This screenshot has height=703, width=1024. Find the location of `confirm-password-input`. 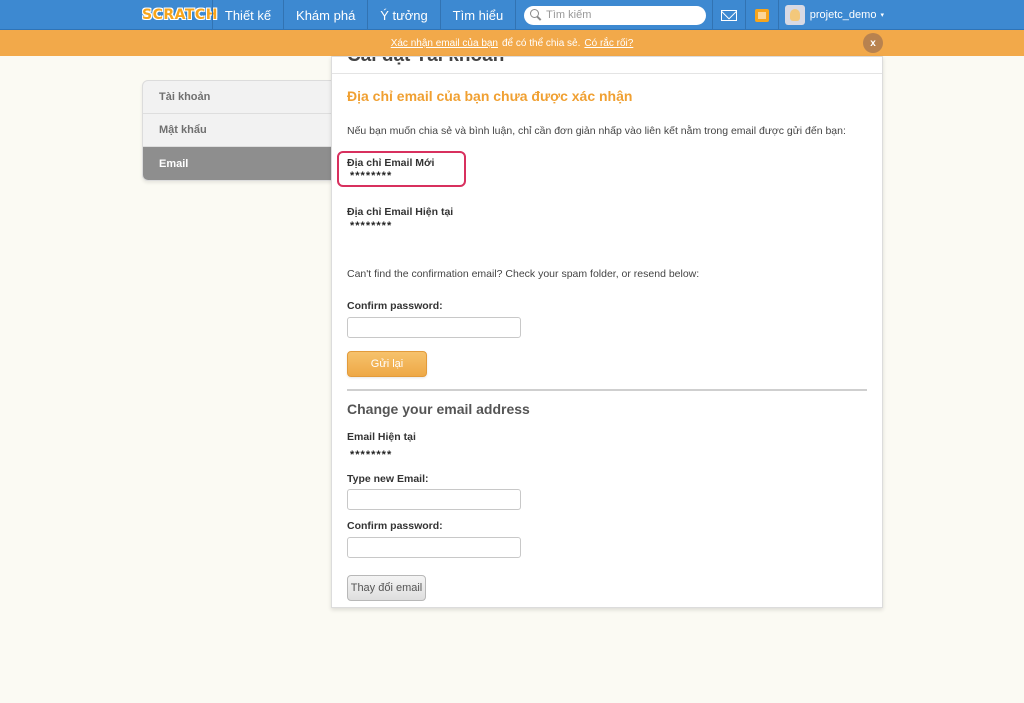

confirm-password-input is located at coordinates (434, 327).